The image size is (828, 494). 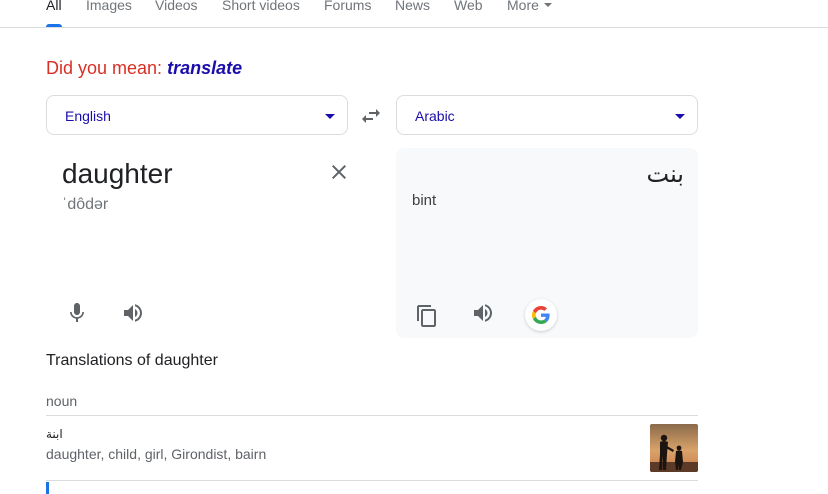 I want to click on tab-news: News, so click(x=412, y=6).